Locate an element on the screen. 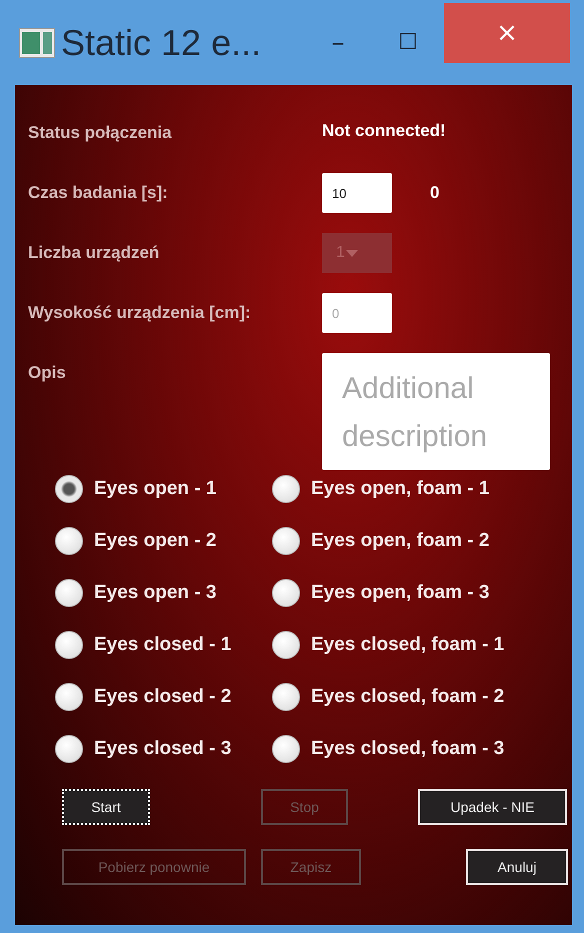 Image resolution: width=584 pixels, height=933 pixels. radio-option: Eyes closed - 3 is located at coordinates (163, 749).